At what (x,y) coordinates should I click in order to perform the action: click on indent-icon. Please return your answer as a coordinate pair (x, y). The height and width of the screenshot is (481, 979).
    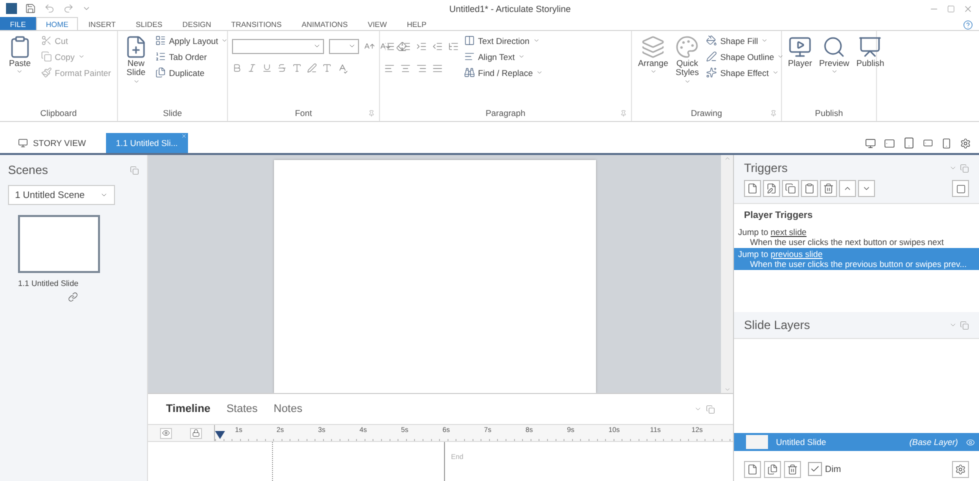
    Looking at the image, I should click on (421, 46).